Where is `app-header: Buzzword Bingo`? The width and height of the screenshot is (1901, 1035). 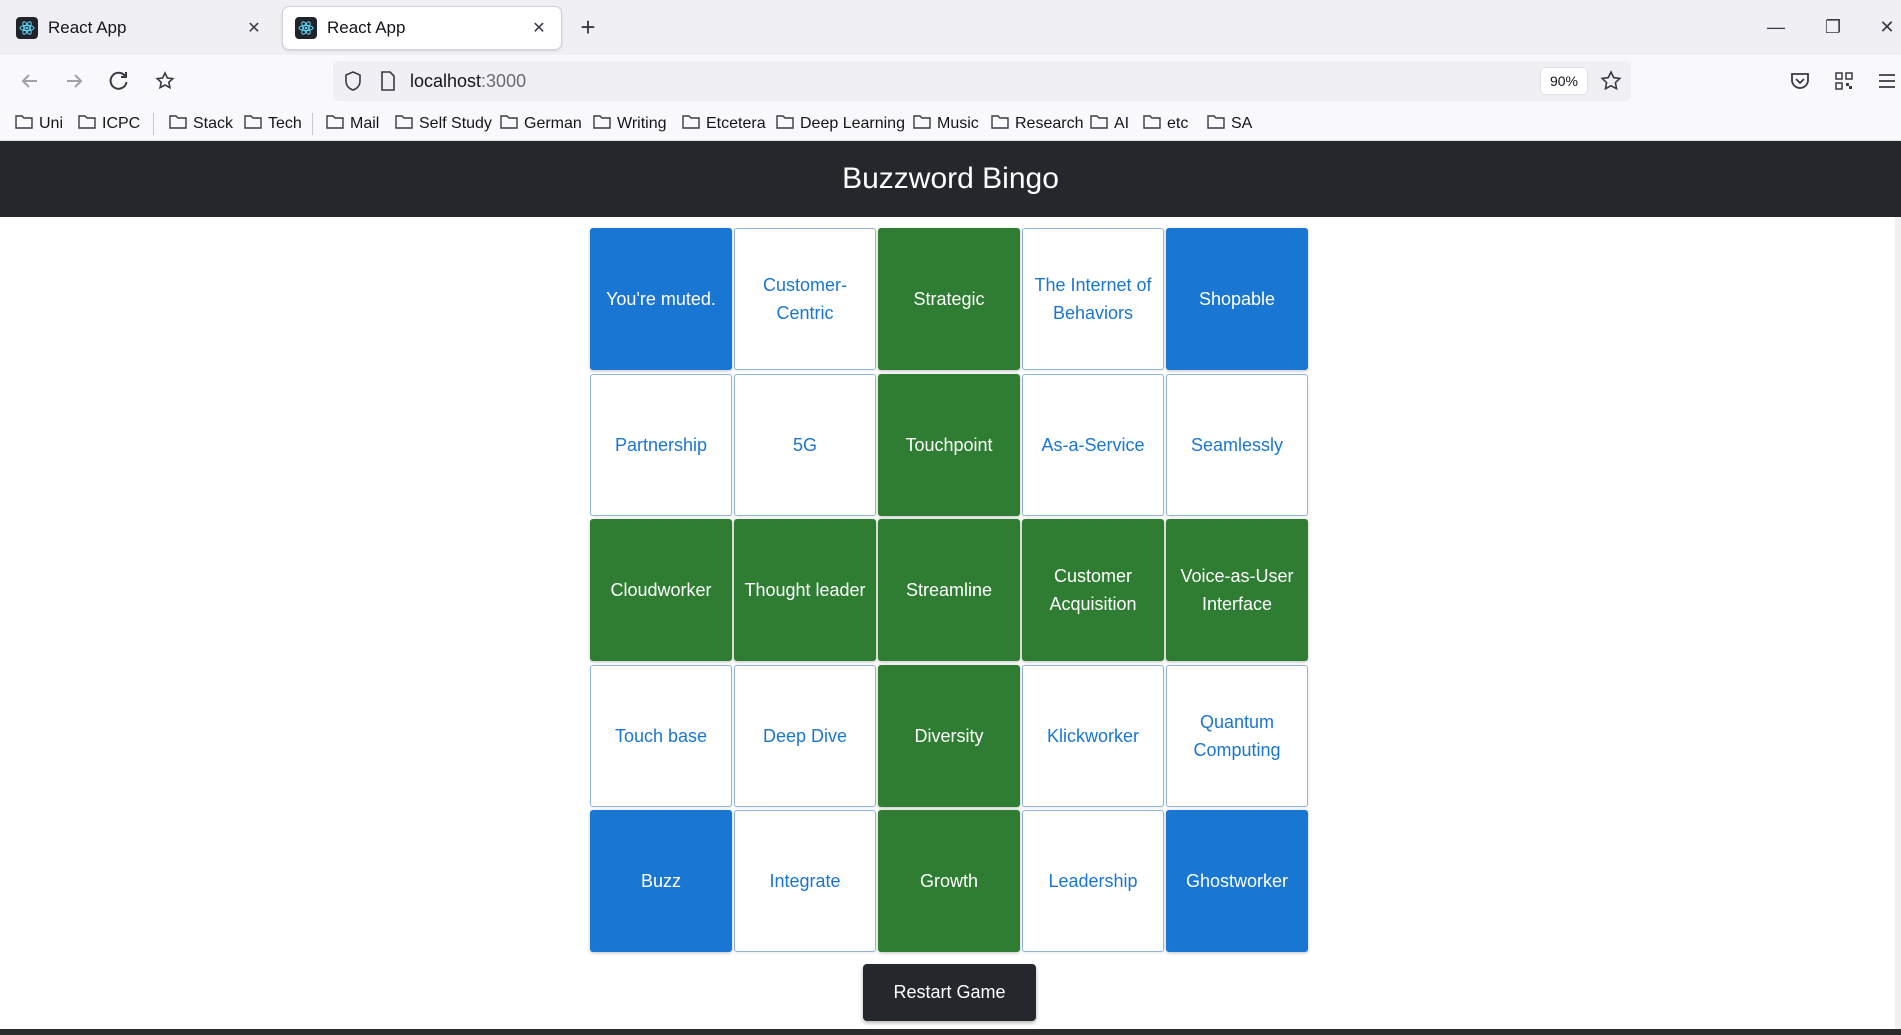
app-header: Buzzword Bingo is located at coordinates (950, 179).